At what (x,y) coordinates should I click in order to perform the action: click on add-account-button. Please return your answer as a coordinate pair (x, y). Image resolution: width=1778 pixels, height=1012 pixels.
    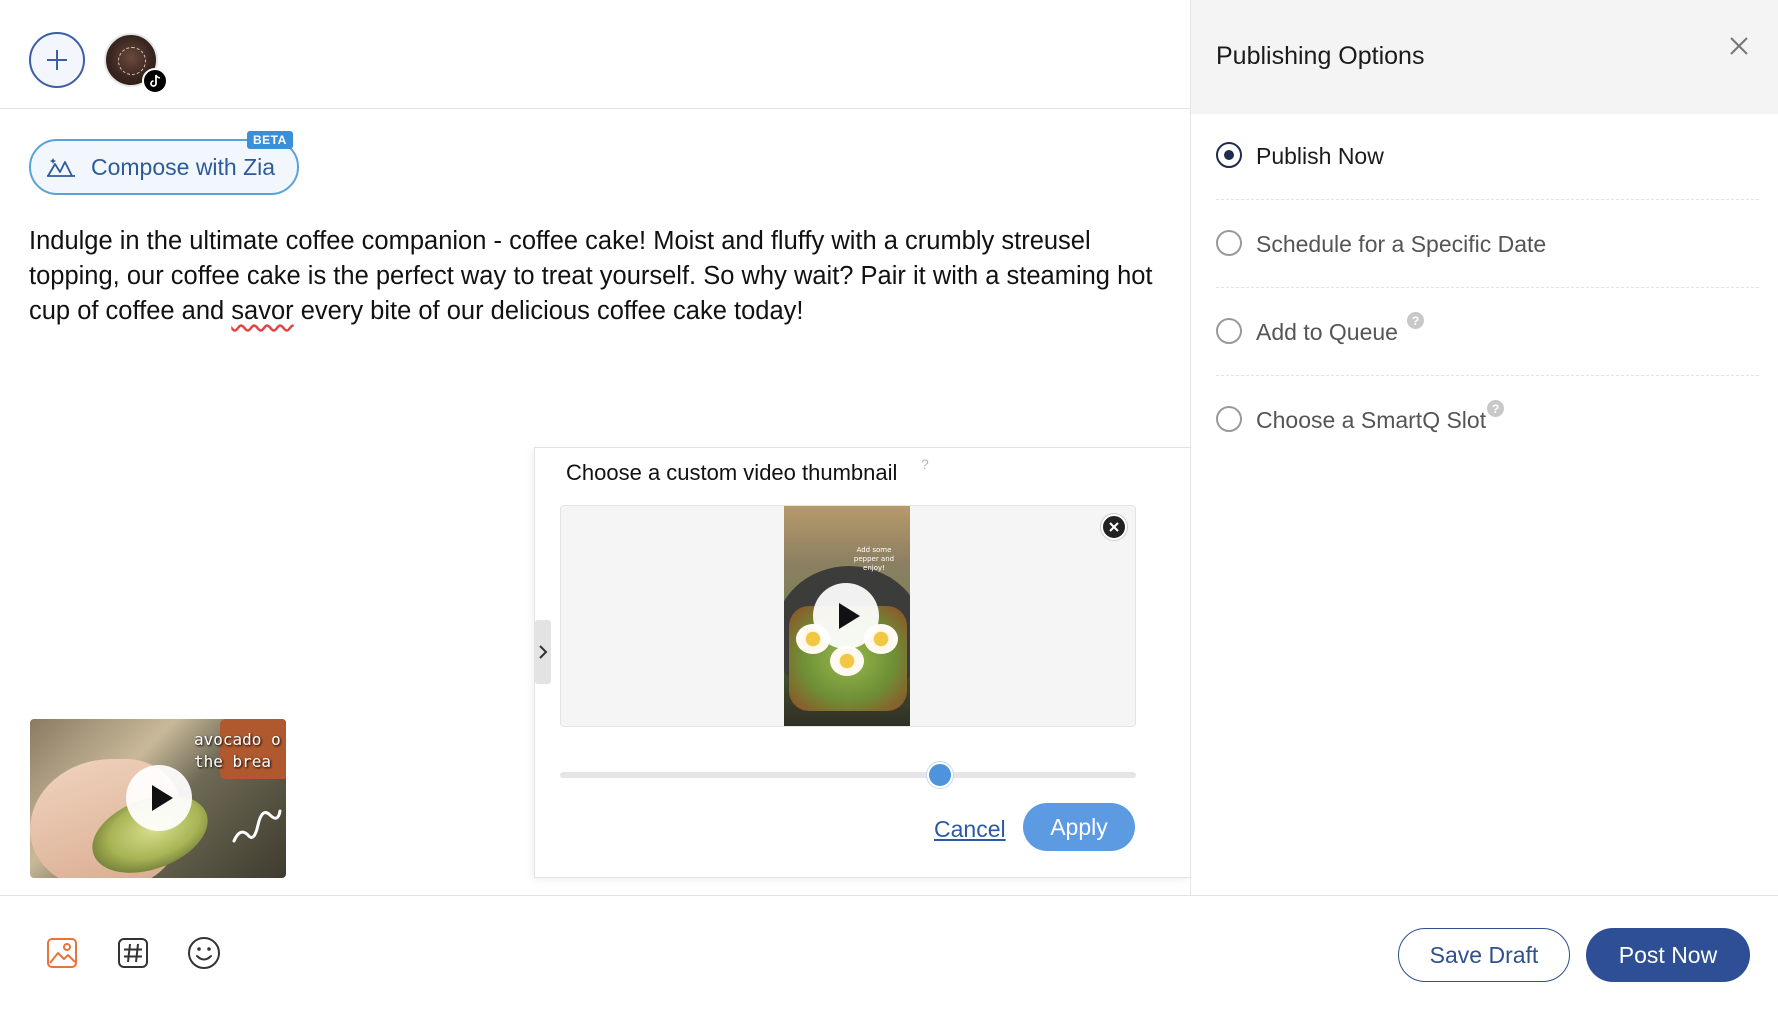
    Looking at the image, I should click on (57, 60).